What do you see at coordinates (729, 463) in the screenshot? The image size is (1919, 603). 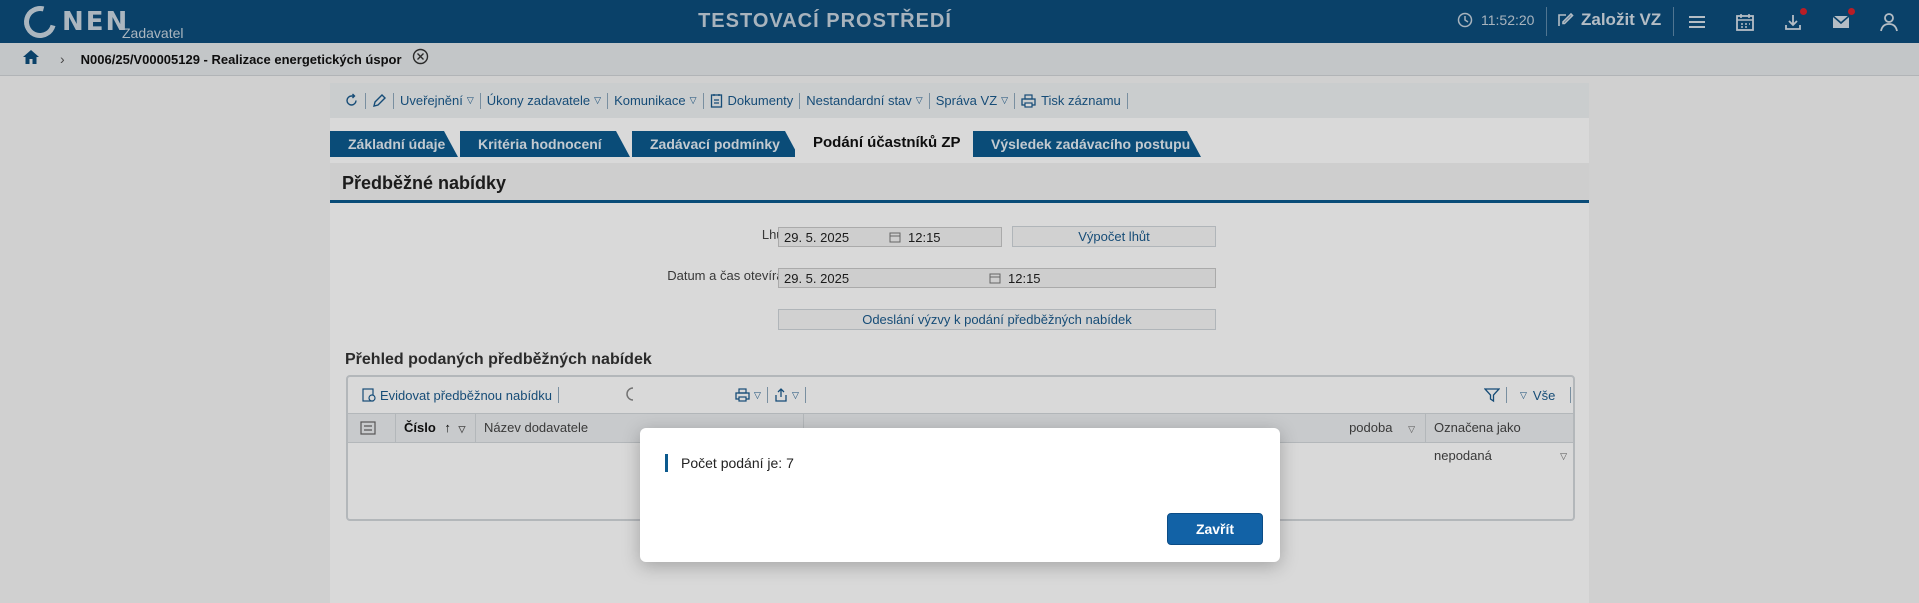 I see `dialog-message: Počet podání je: 7` at bounding box center [729, 463].